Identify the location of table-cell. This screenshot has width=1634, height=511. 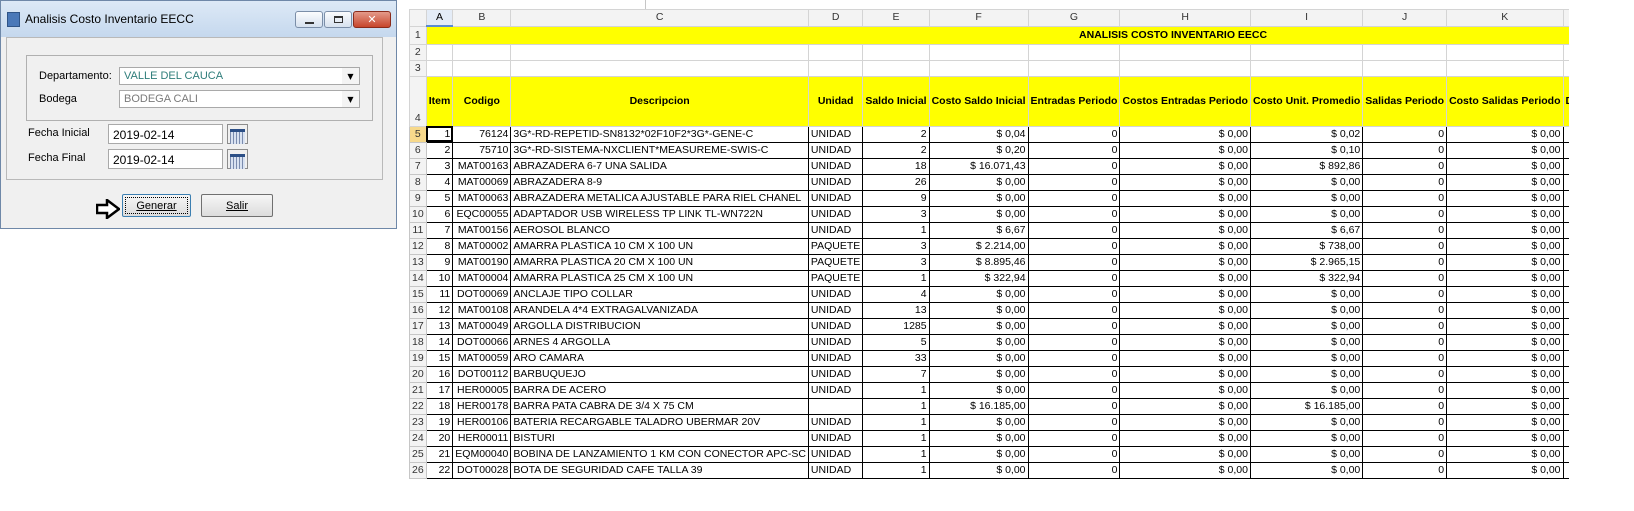
(836, 406).